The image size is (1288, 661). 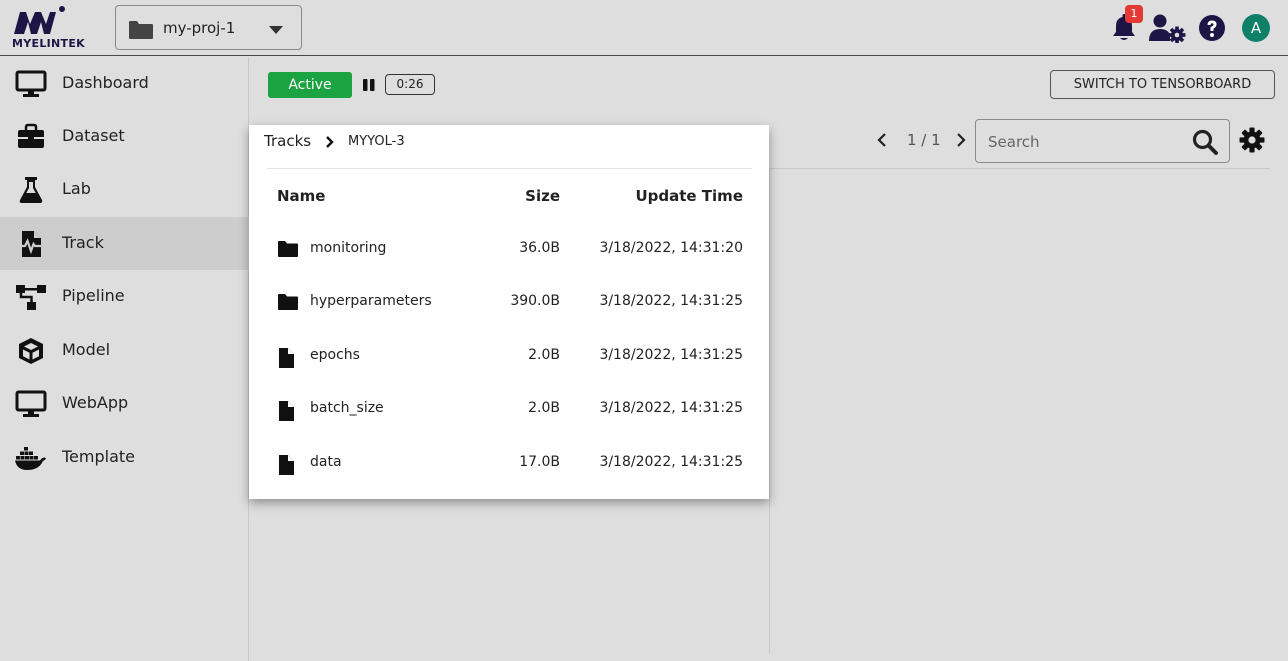 I want to click on right-pane-divider, so click(x=1019, y=168).